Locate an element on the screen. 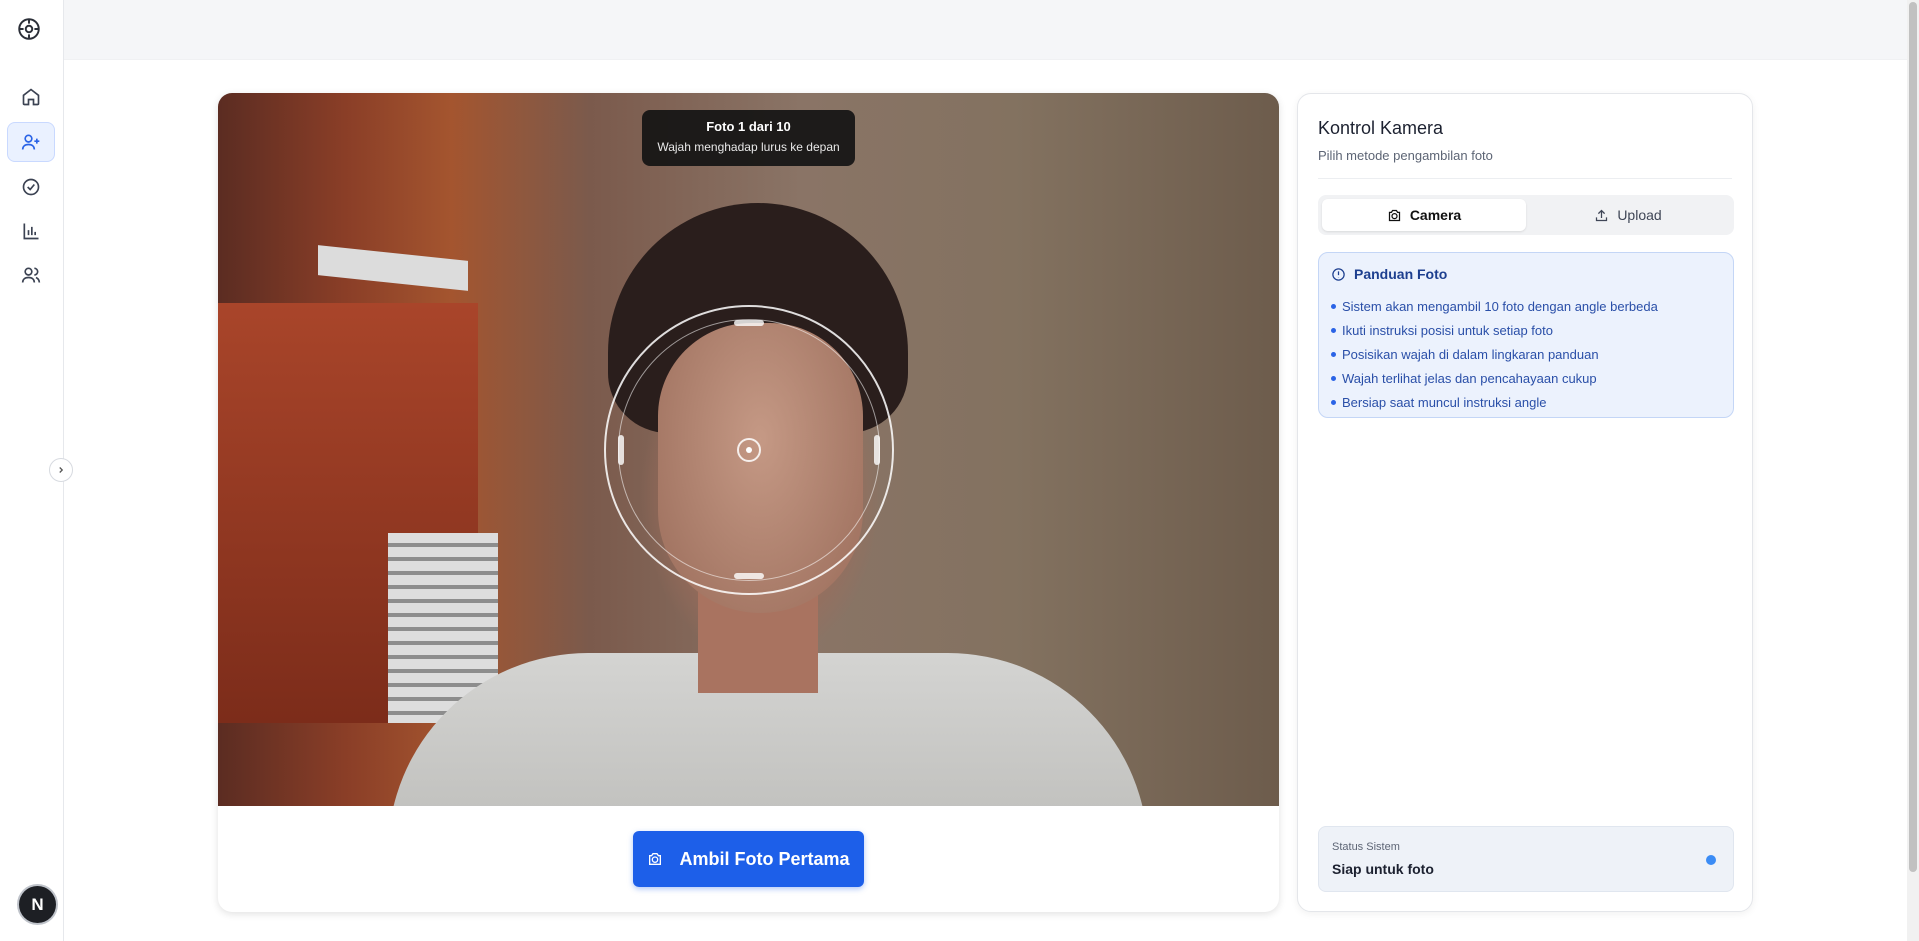 The width and height of the screenshot is (1919, 941). alert-circle-icon is located at coordinates (1338, 274).